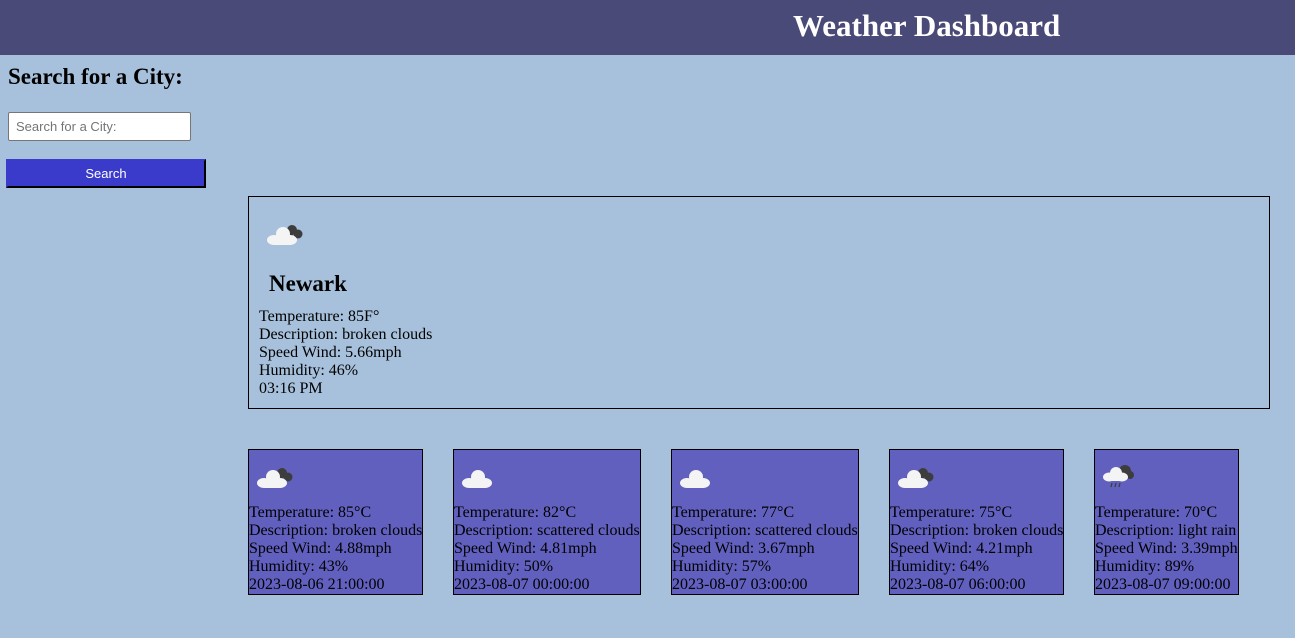 The height and width of the screenshot is (638, 1295). What do you see at coordinates (106, 173) in the screenshot?
I see `search-button: Search` at bounding box center [106, 173].